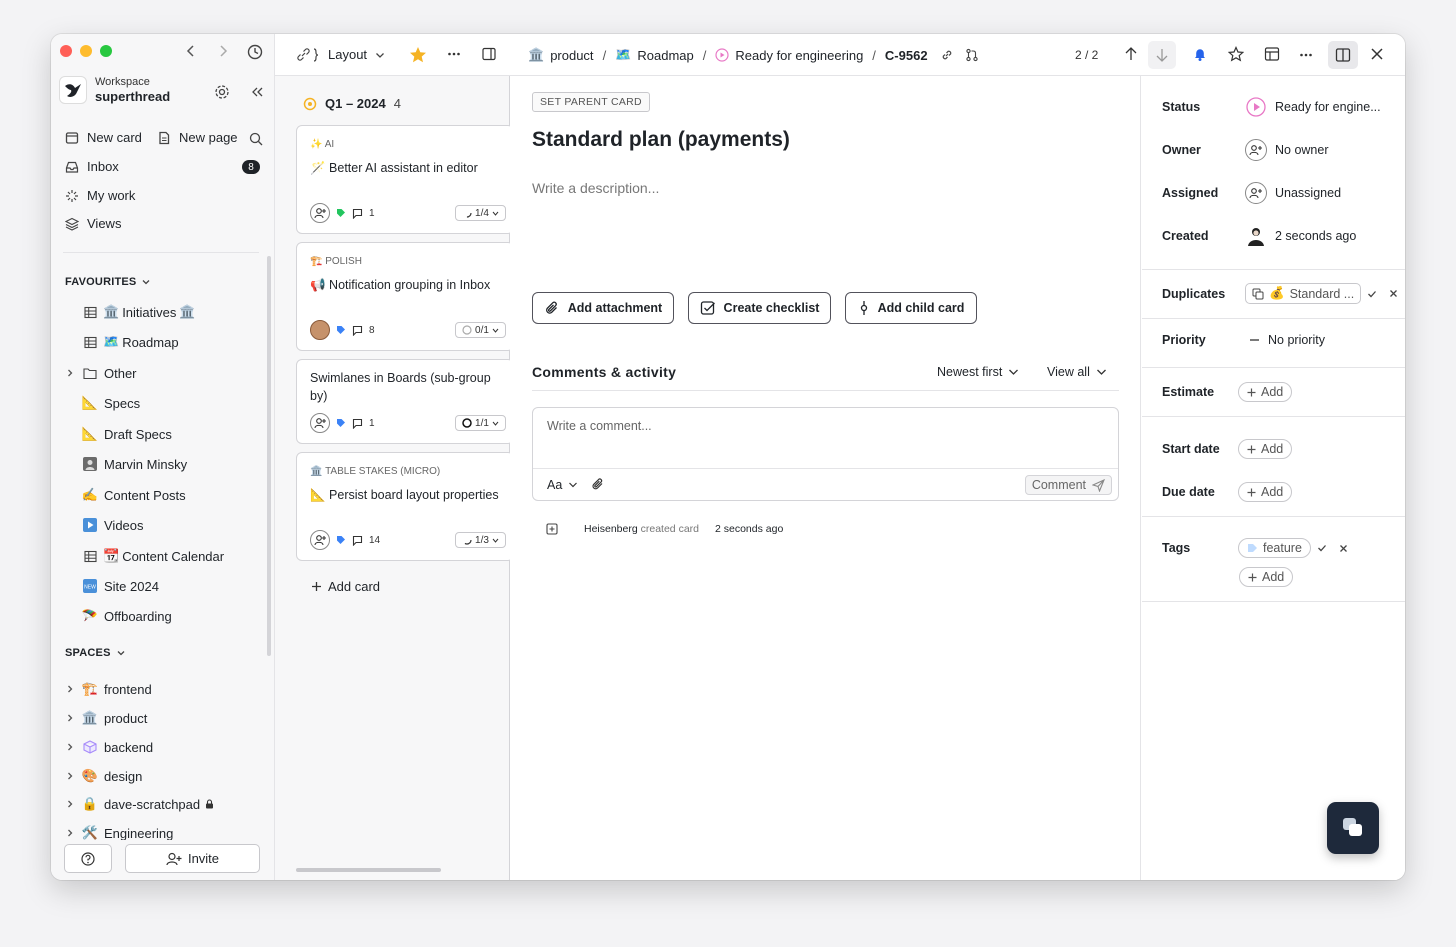 The width and height of the screenshot is (1456, 947). I want to click on set-parent-card-button: SET PARENT CARD, so click(591, 102).